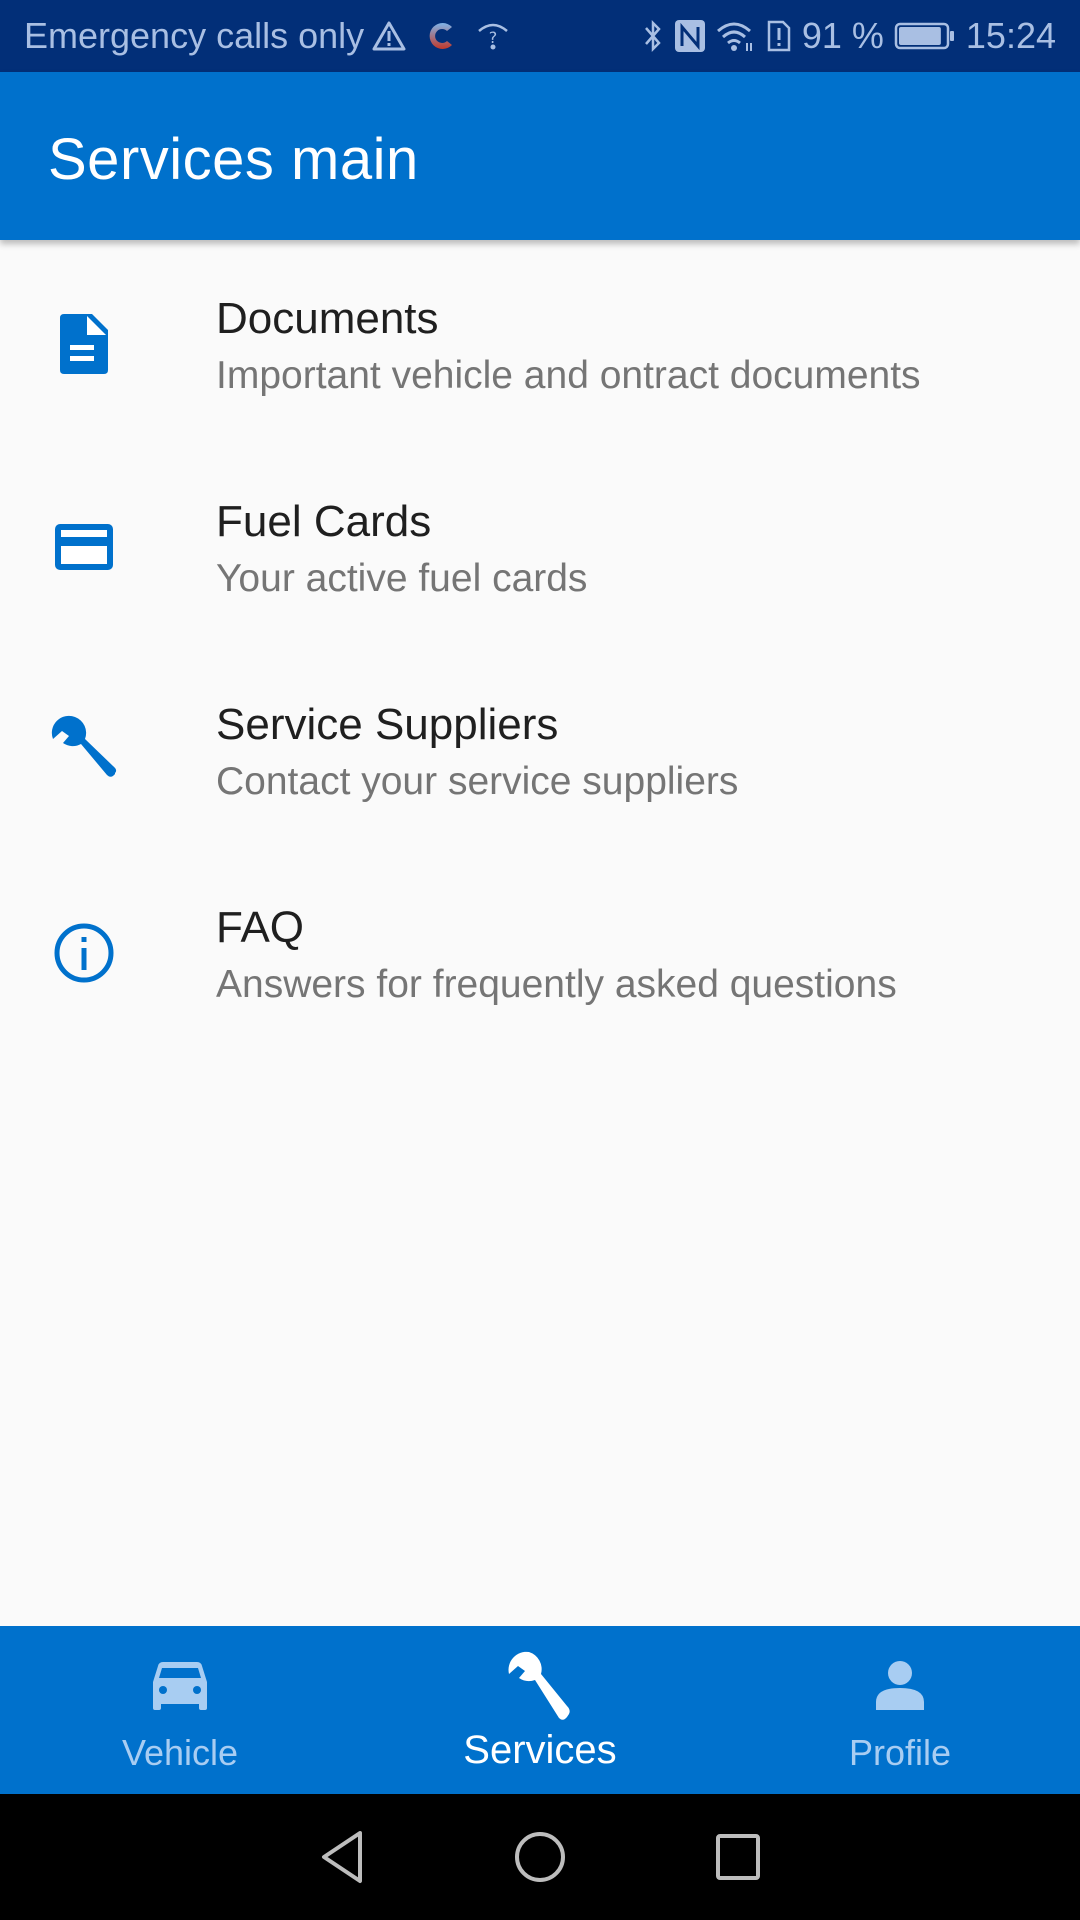 The image size is (1080, 1920). I want to click on list-item-title: Documents, so click(327, 318).